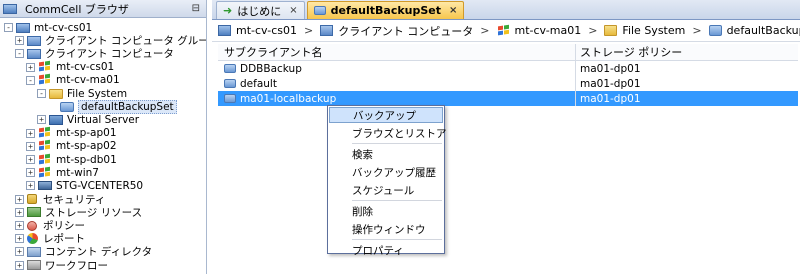  Describe the element at coordinates (86, 133) in the screenshot. I see `tree-node-label: mt-sp-ap01` at that location.